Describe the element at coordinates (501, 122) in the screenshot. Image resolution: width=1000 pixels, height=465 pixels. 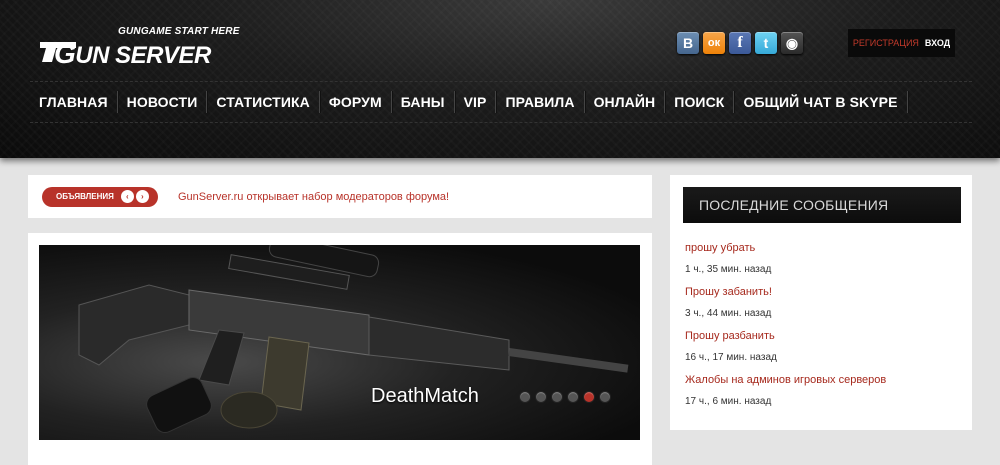
I see `nav-bottom-divider` at that location.